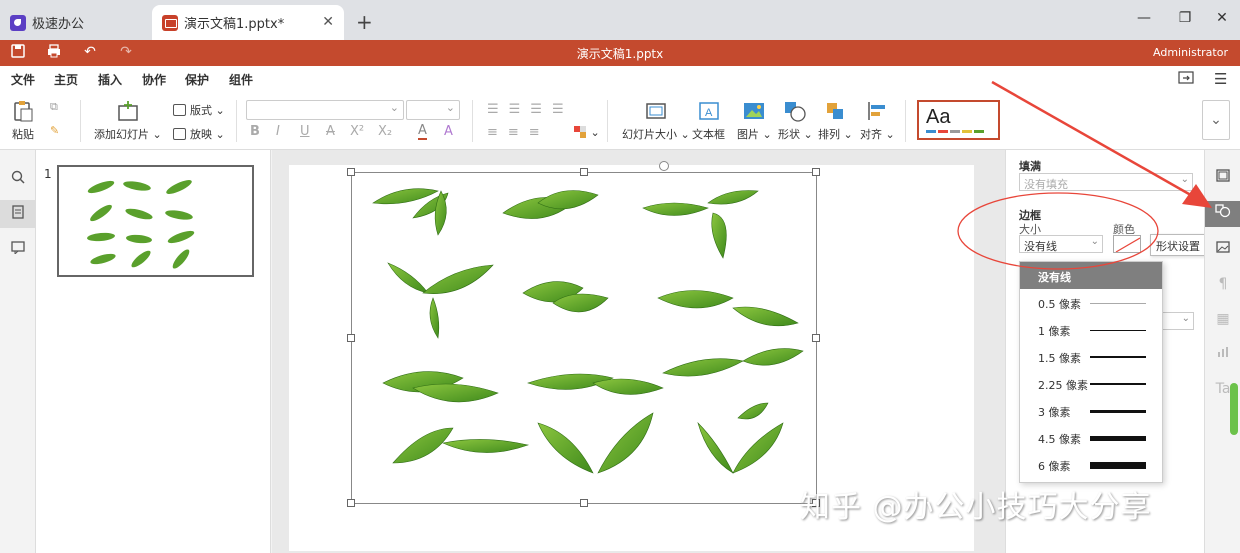 This screenshot has width=1240, height=553. Describe the element at coordinates (1220, 79) in the screenshot. I see `hamburger-menu-icon: ☰` at that location.